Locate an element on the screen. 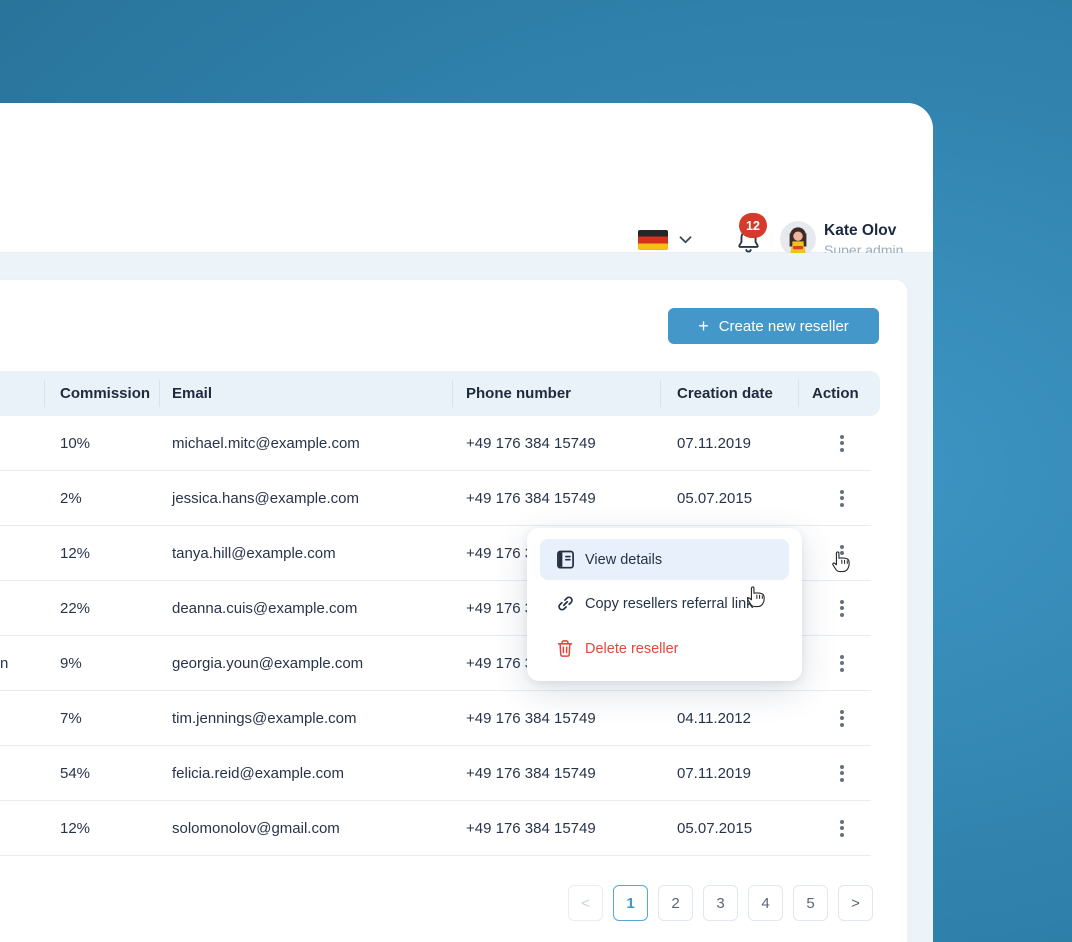 Image resolution: width=1072 pixels, height=942 pixels. cell-email: felicia.reid@example.com is located at coordinates (258, 773).